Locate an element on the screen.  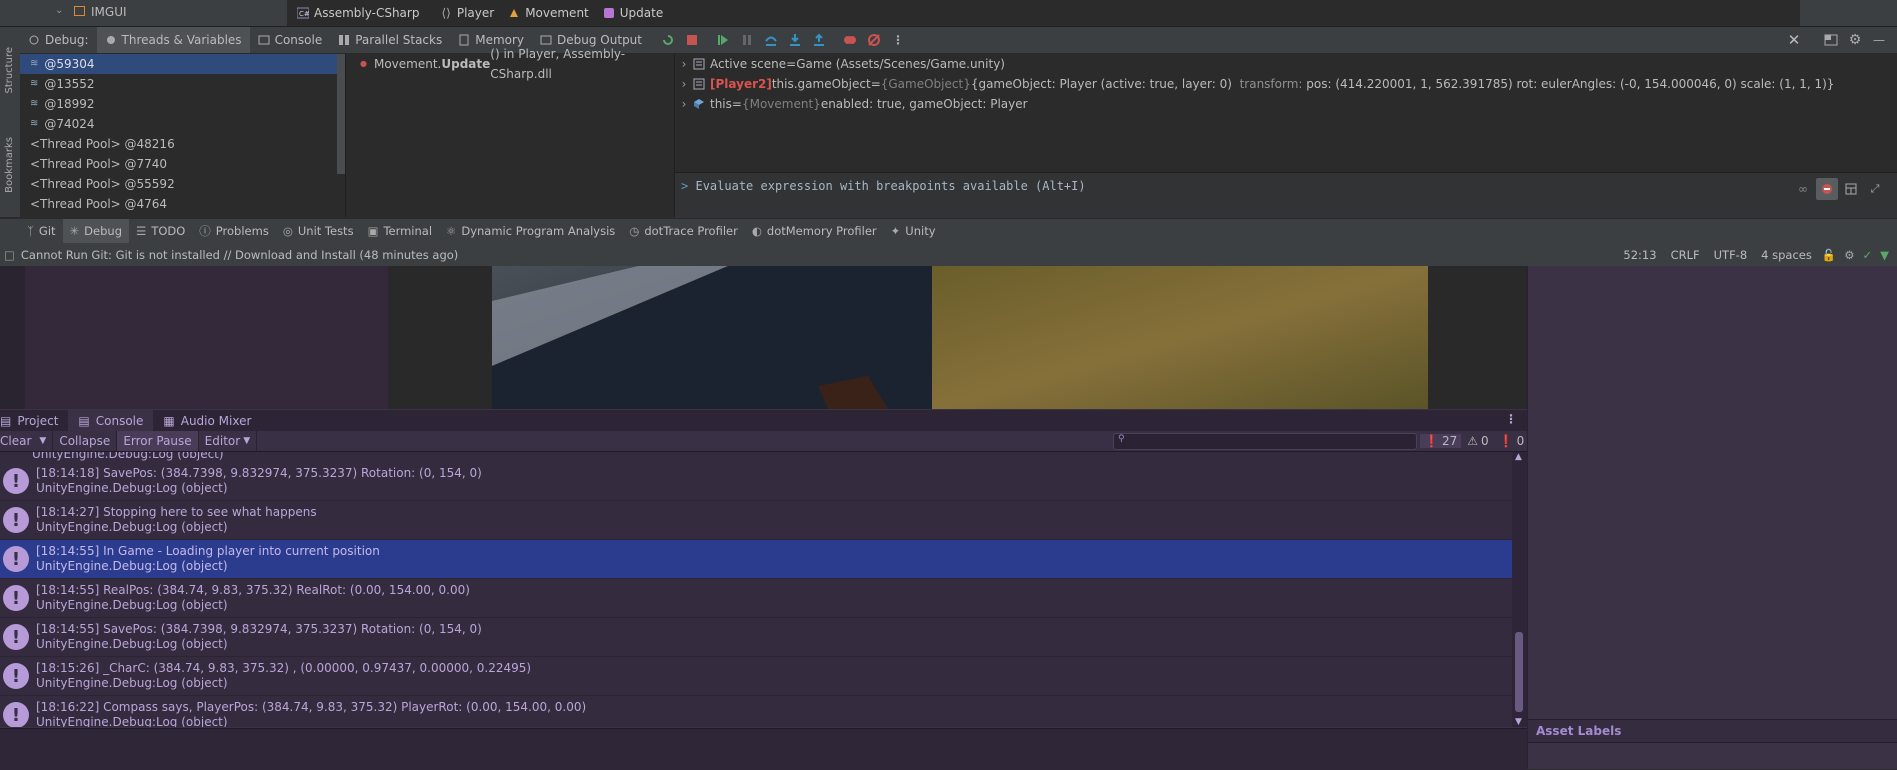
layout-icon is located at coordinates (1831, 40).